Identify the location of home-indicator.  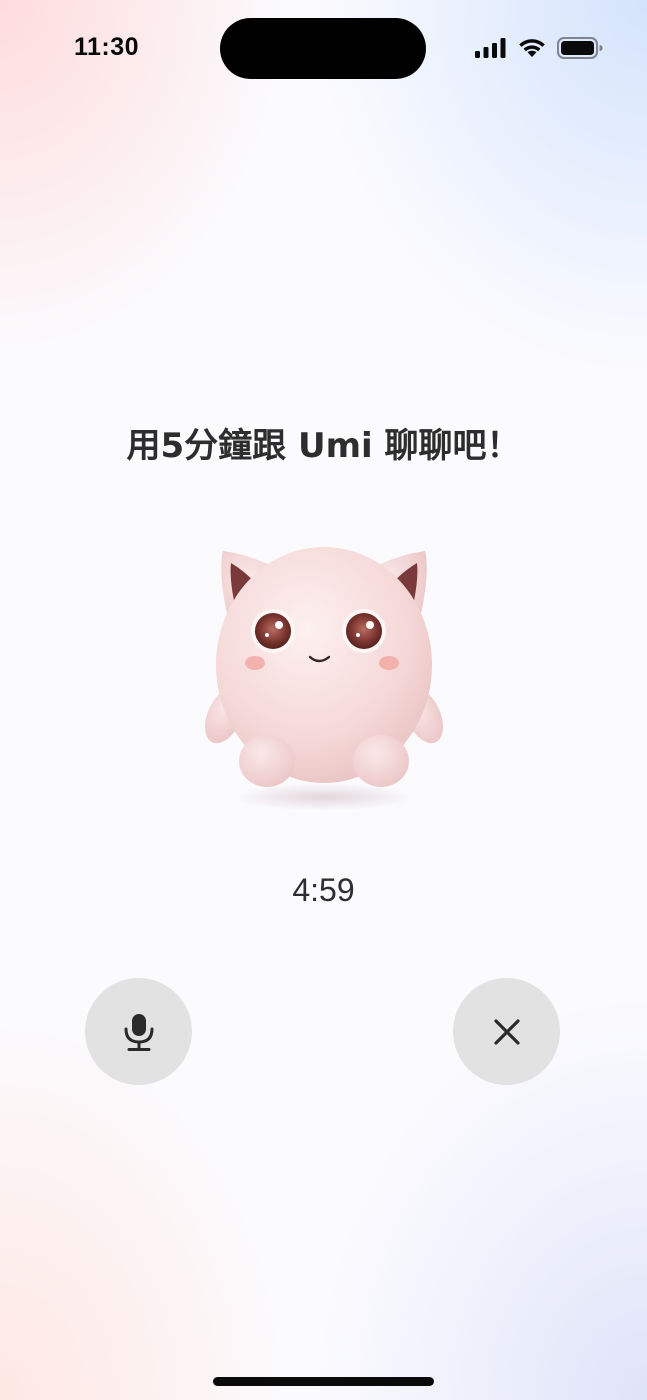
(323, 1381).